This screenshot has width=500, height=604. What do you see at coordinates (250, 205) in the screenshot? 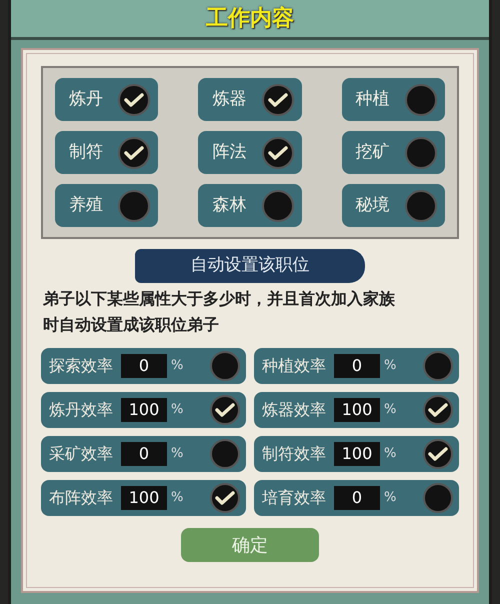
I see `job-toggle: 森林` at bounding box center [250, 205].